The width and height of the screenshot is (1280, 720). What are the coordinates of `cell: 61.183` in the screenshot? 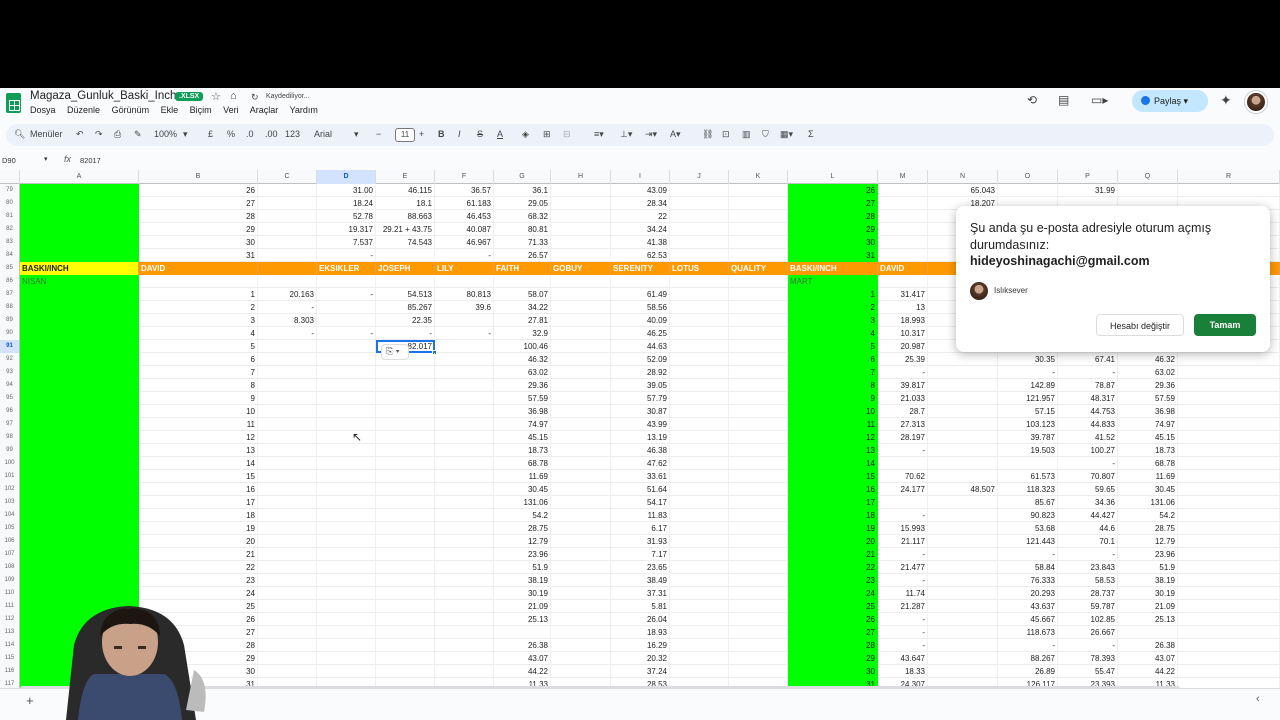 It's located at (464, 203).